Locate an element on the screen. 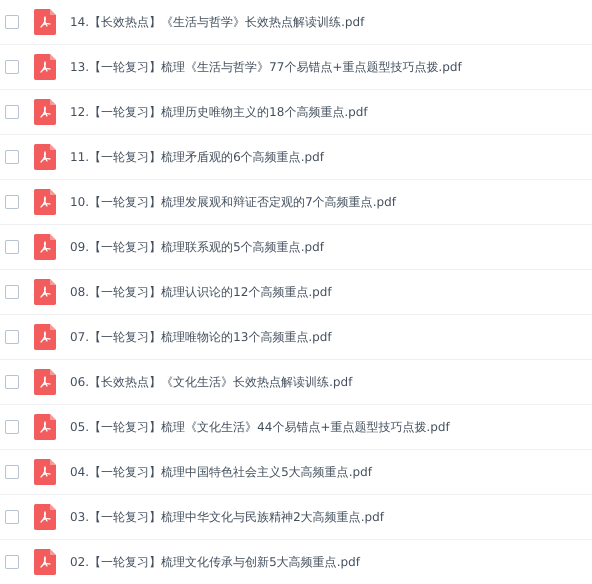 The image size is (592, 584). file-name: 09.【一轮复习】梳理联系观的5个高频重点.pdf is located at coordinates (197, 247).